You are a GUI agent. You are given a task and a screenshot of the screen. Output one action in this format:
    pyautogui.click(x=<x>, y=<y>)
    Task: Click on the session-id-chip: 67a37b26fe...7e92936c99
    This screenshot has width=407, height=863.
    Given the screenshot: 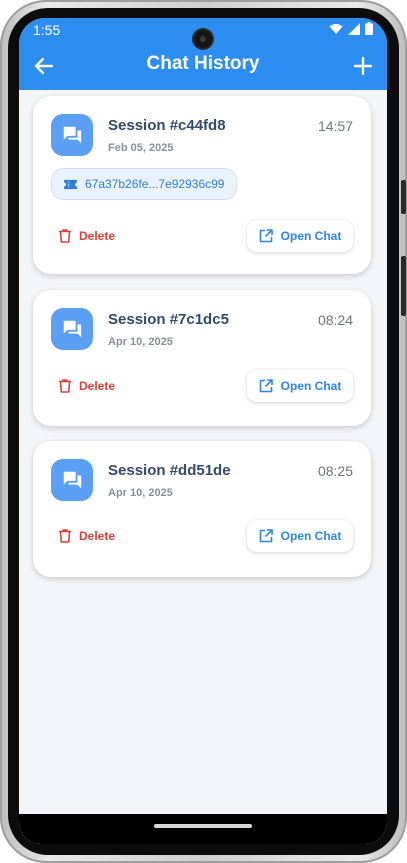 What is the action you would take?
    pyautogui.click(x=144, y=184)
    